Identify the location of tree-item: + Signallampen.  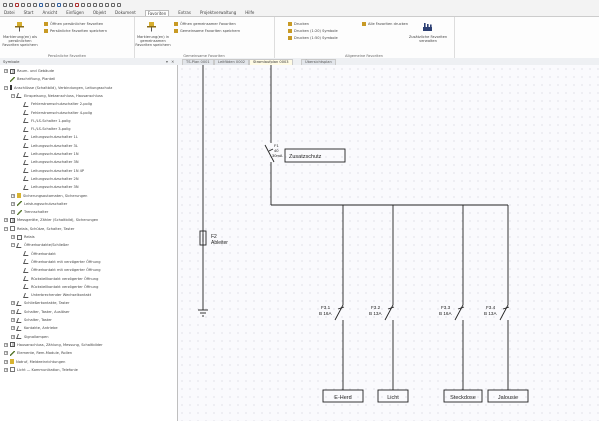
(30, 337).